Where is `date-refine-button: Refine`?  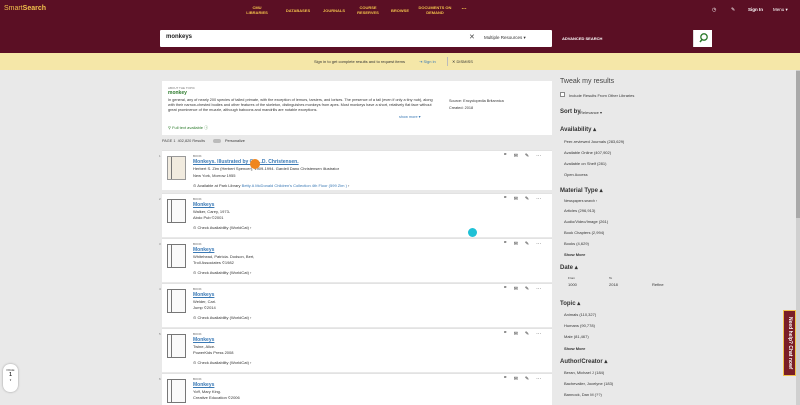
date-refine-button: Refine is located at coordinates (658, 284).